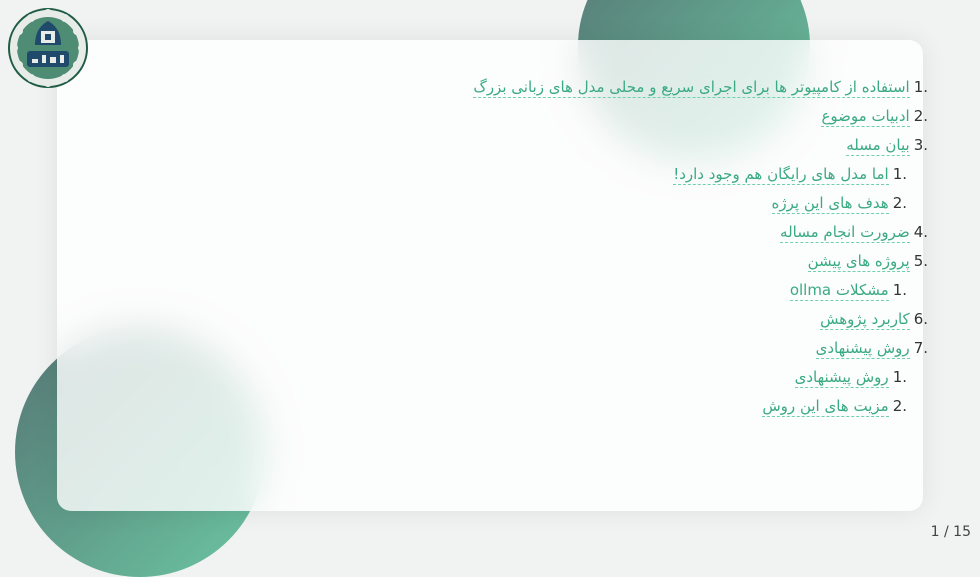  Describe the element at coordinates (700, 264) in the screenshot. I see `toc-item: 5.پروژه های پیشن` at that location.